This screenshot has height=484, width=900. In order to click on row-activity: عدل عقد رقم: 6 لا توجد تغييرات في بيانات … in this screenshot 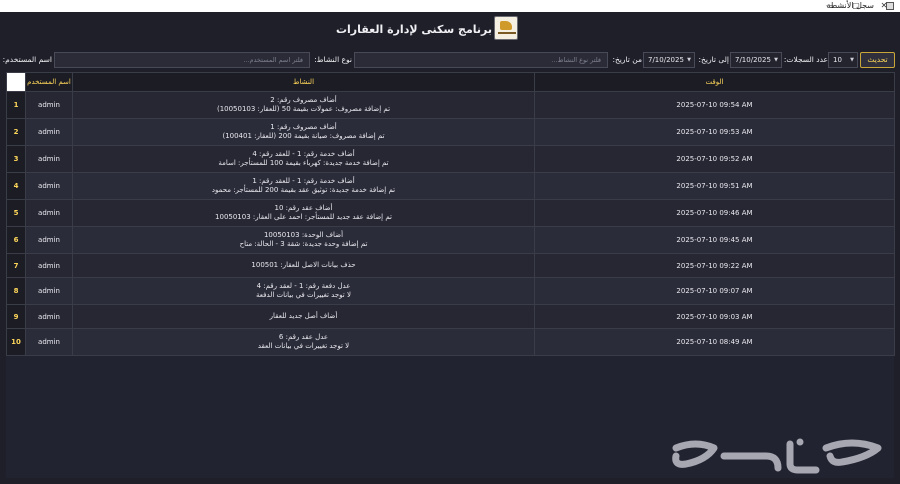, I will do `click(303, 342)`.